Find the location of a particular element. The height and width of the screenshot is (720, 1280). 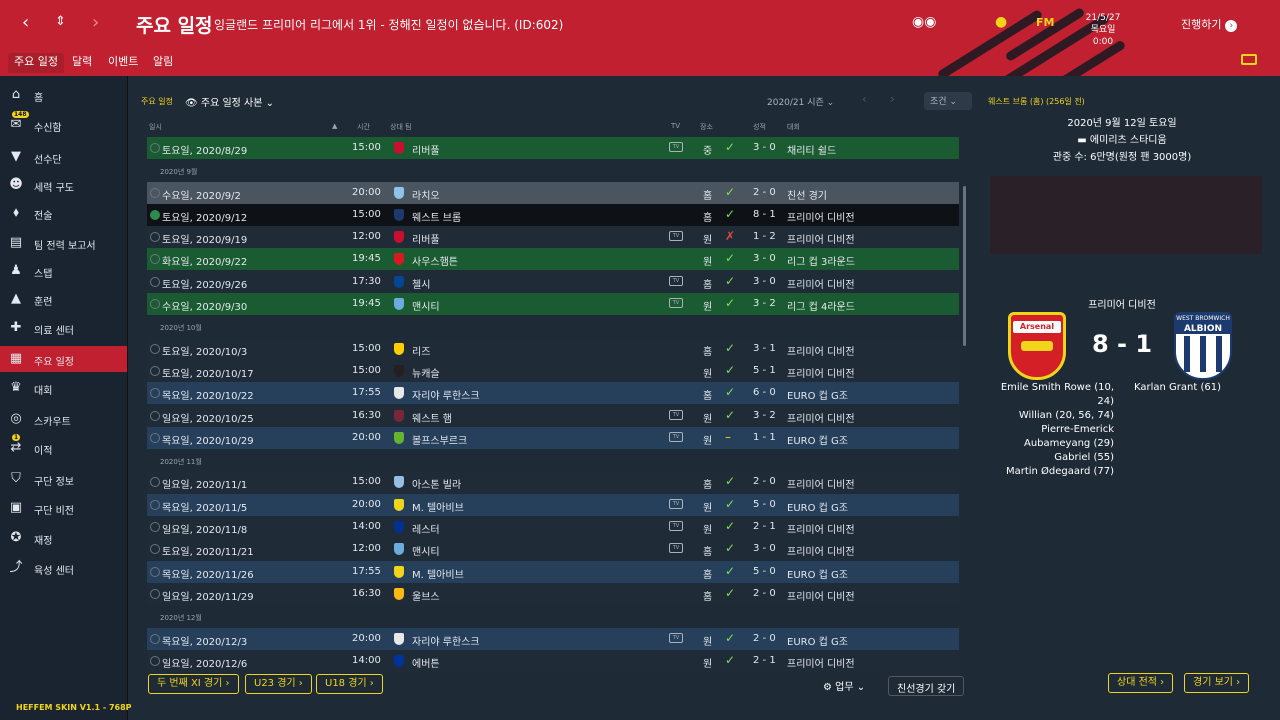

match-panel-title: 웨스트 브롬 (홈) (256일 전) is located at coordinates (1036, 101).